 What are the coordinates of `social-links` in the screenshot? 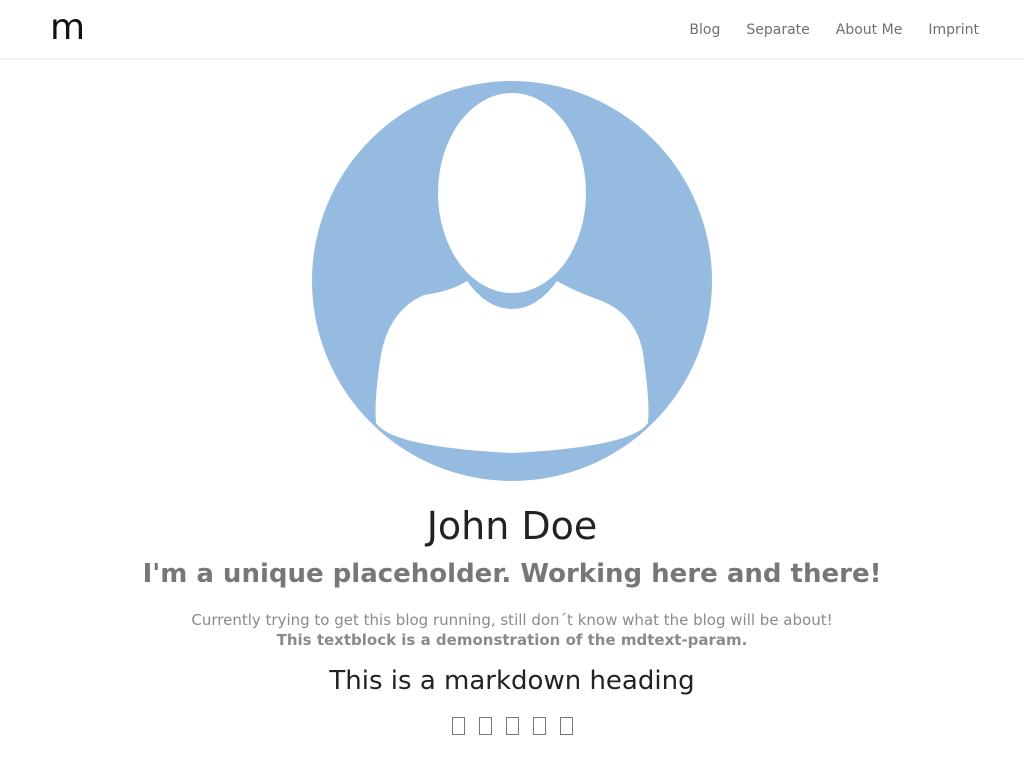 It's located at (512, 726).